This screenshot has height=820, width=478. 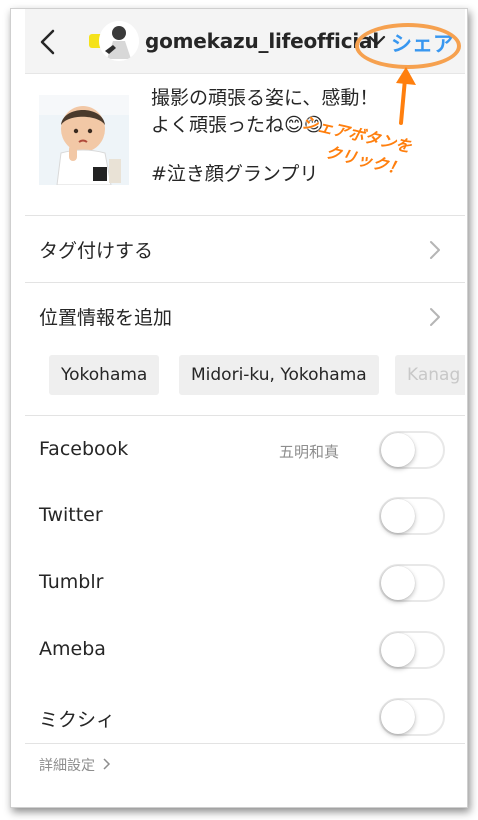 I want to click on mixi-toggle, so click(x=412, y=717).